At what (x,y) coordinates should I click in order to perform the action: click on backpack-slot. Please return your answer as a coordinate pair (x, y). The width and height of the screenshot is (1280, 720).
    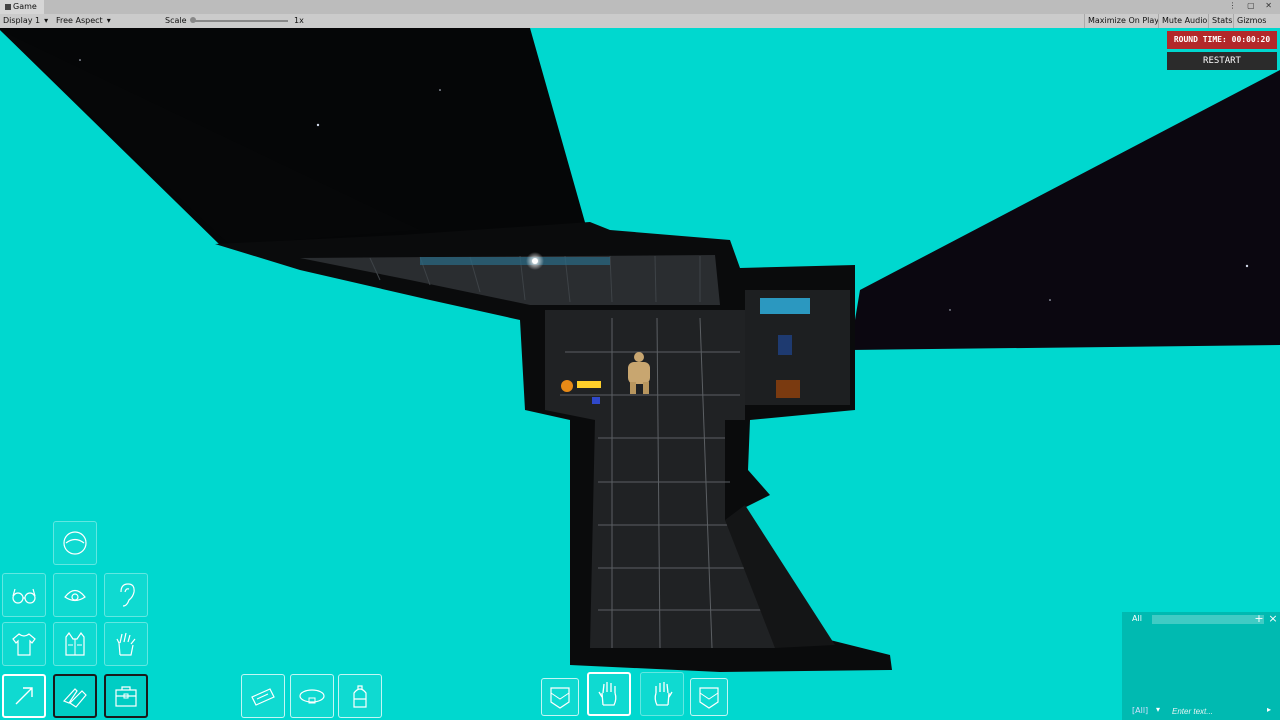
    Looking at the image, I should click on (126, 696).